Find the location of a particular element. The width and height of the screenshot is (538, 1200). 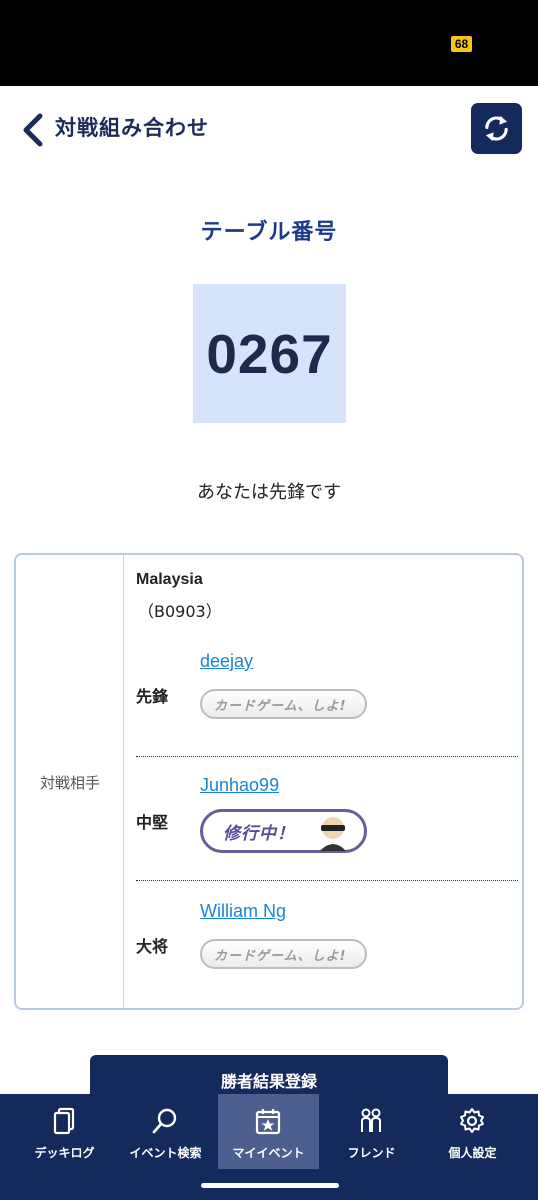

member-name-link: deejay is located at coordinates (226, 661).